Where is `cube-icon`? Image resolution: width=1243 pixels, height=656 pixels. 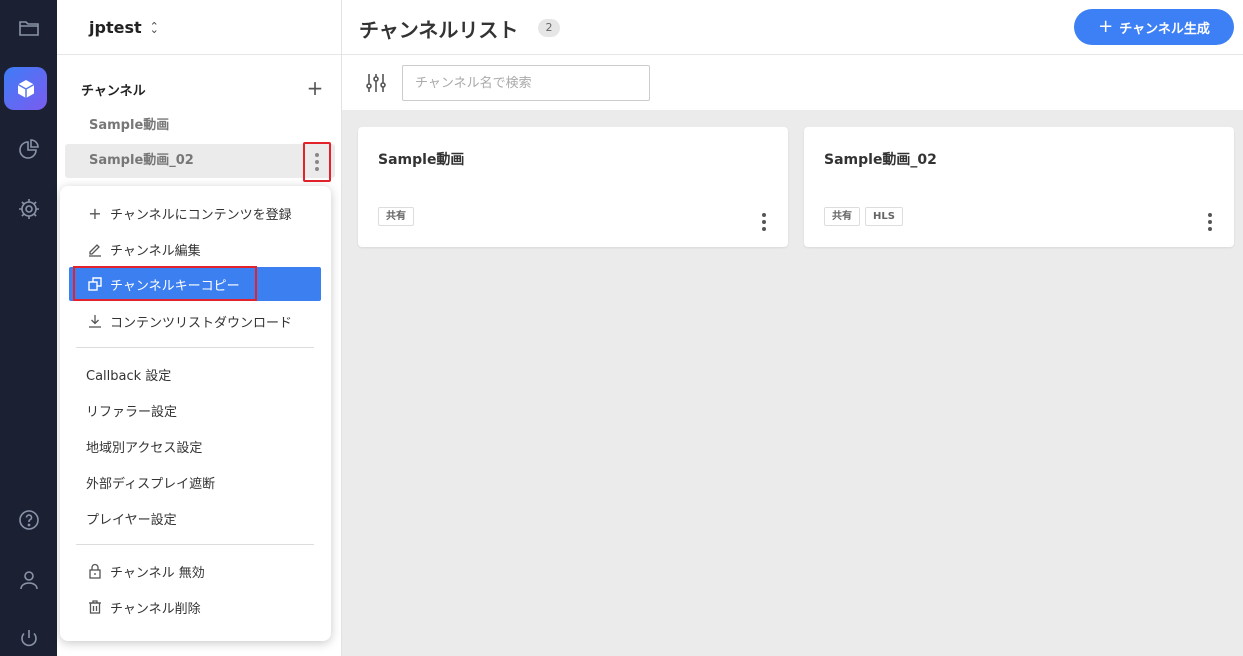 cube-icon is located at coordinates (25, 88).